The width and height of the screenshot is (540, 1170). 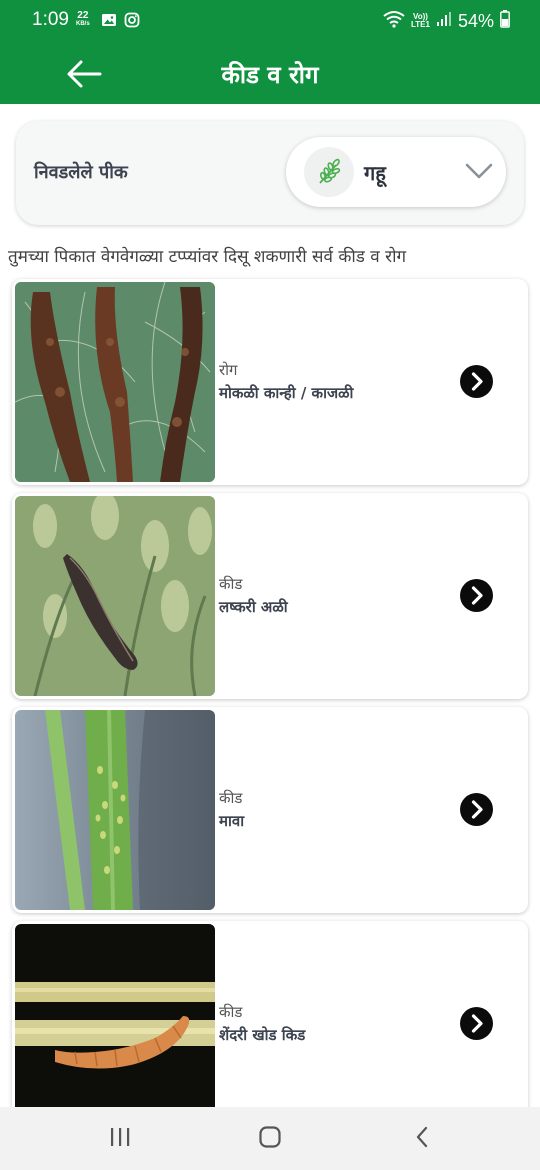 I want to click on gallery-icon, so click(x=109, y=22).